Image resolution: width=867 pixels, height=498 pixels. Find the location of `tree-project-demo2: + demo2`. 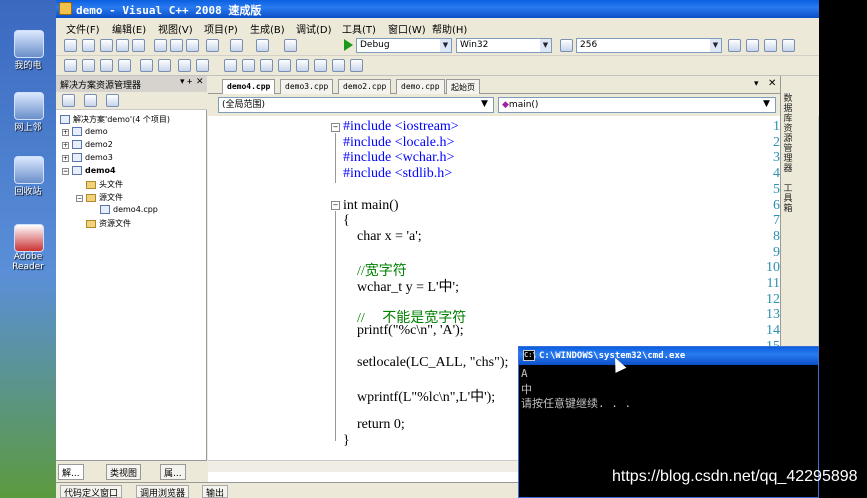

tree-project-demo2: + demo2 is located at coordinates (87, 144).